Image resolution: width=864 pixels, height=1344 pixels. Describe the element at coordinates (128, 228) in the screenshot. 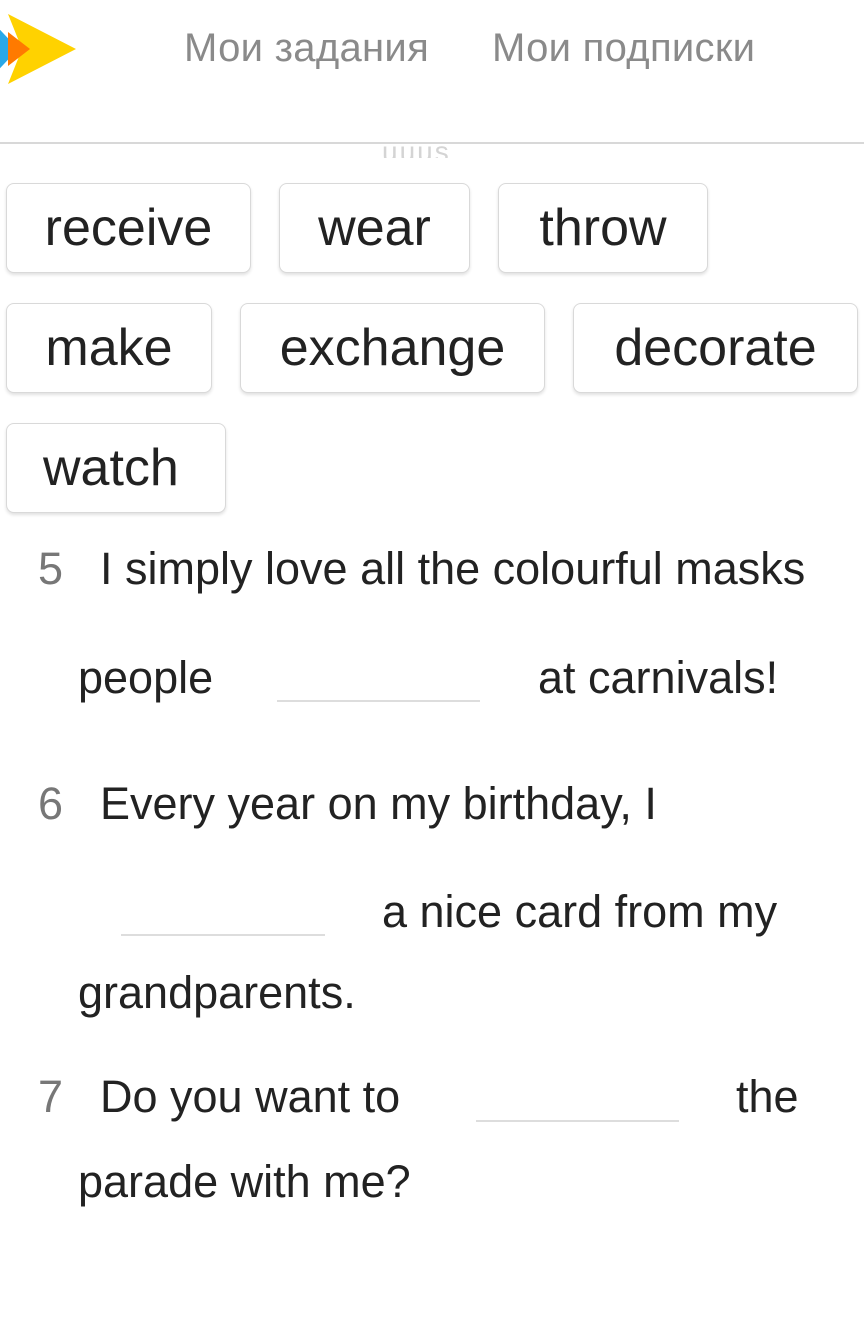

I see `word-chip-receive: receive` at that location.